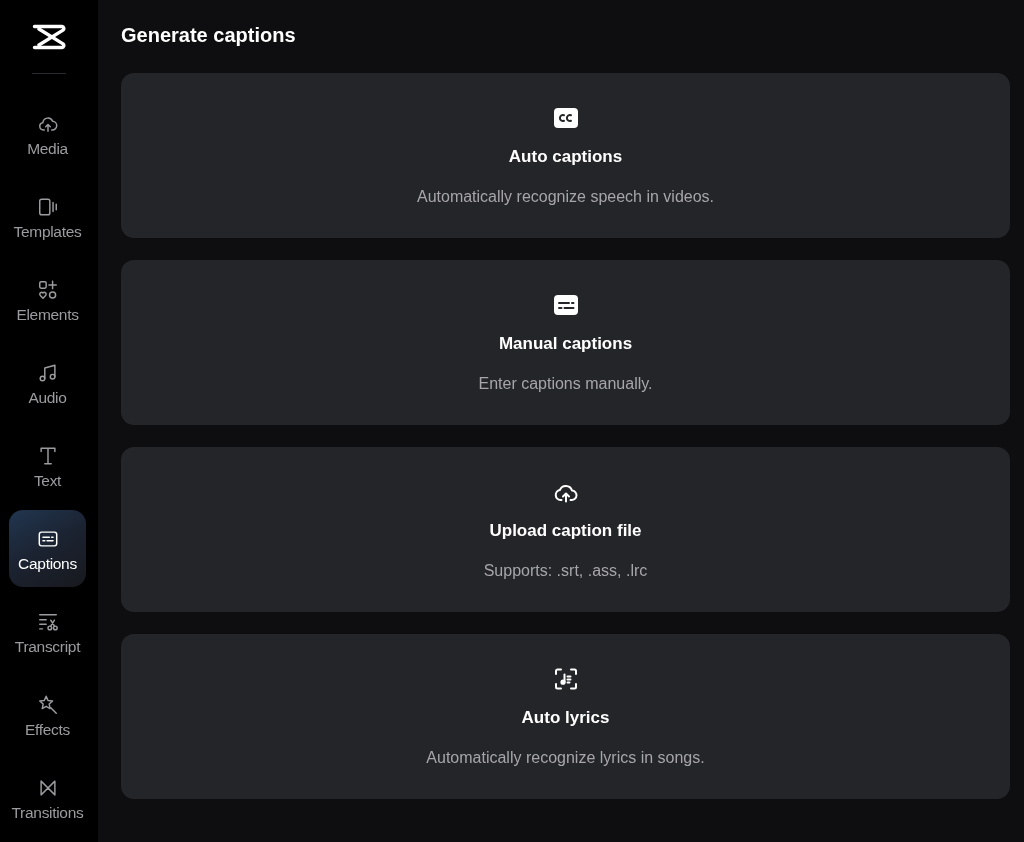 The width and height of the screenshot is (1024, 842). I want to click on option-title: Auto captions, so click(565, 157).